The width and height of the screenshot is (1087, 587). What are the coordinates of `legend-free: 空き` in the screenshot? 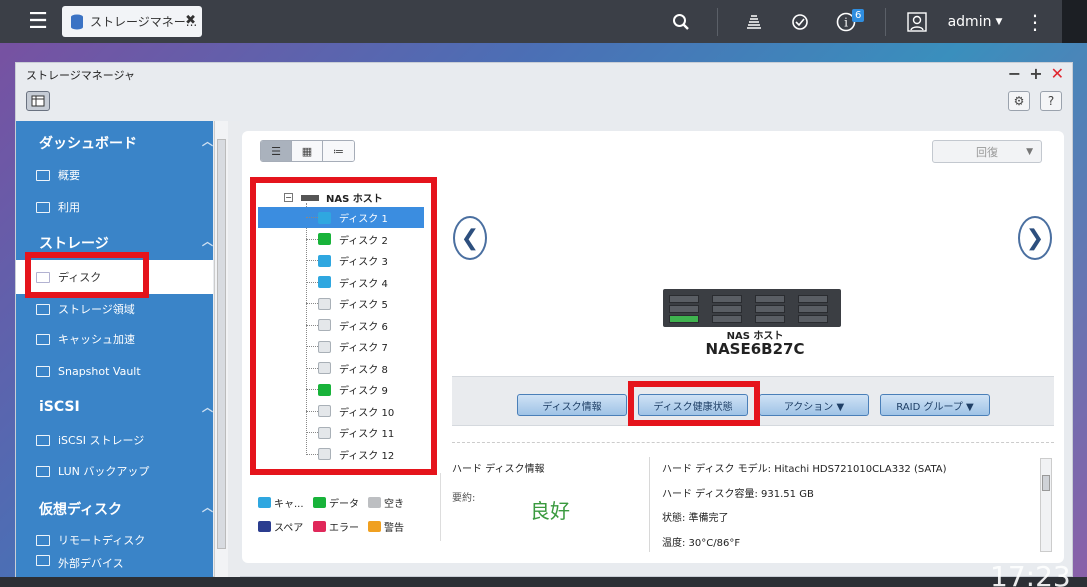 It's located at (386, 502).